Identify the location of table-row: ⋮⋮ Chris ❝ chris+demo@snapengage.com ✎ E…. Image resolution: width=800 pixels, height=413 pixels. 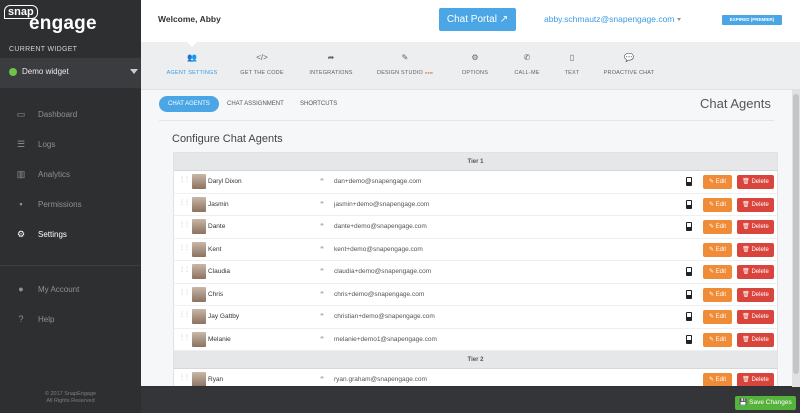
(475, 295).